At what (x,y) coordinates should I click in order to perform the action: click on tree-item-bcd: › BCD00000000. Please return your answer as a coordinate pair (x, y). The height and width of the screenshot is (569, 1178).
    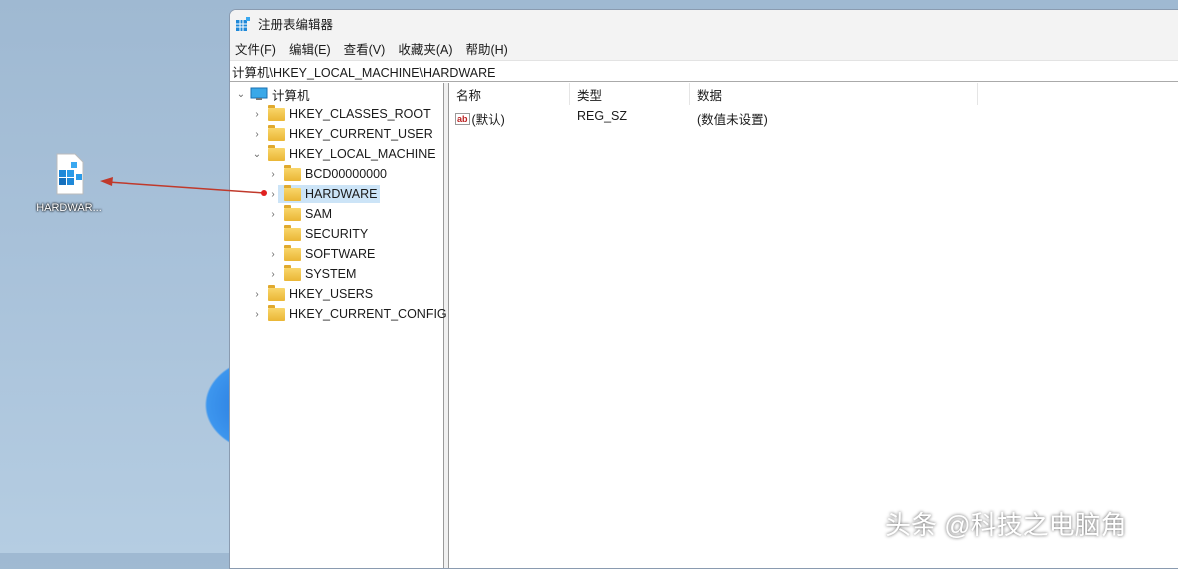
    Looking at the image, I should click on (327, 174).